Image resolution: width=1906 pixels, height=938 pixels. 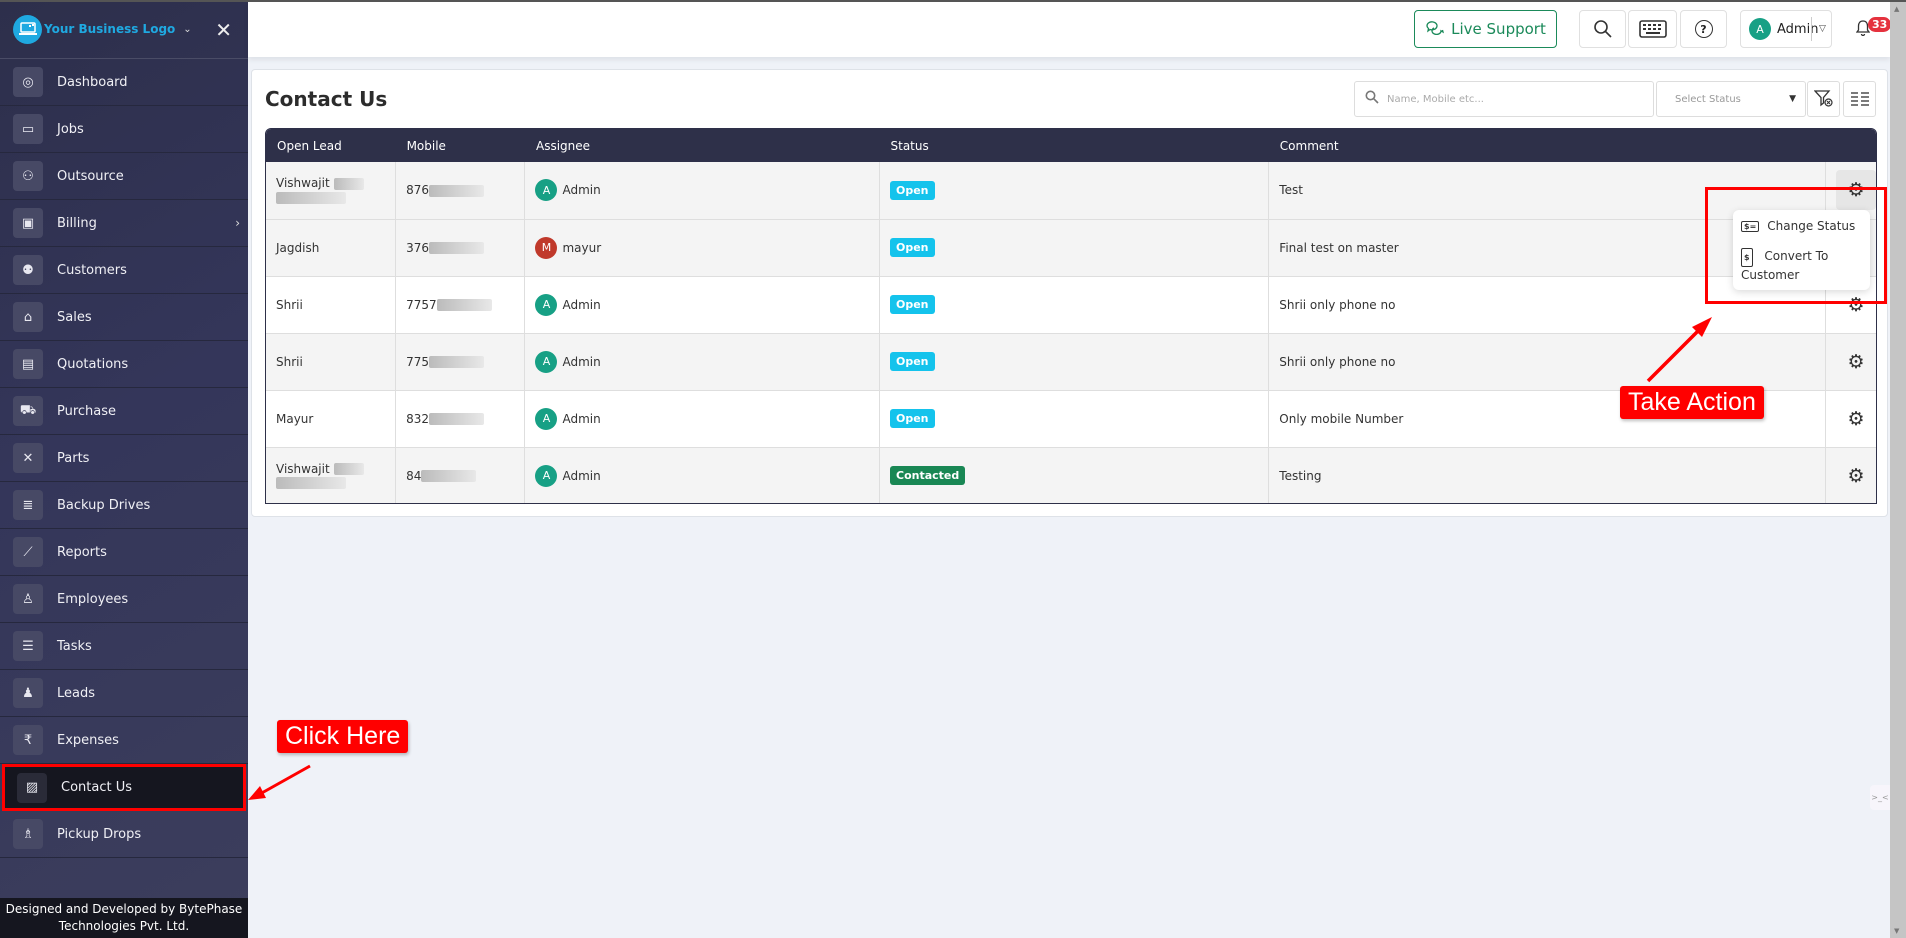 What do you see at coordinates (1822, 29) in the screenshot?
I see `caret-down-icon: ▽` at bounding box center [1822, 29].